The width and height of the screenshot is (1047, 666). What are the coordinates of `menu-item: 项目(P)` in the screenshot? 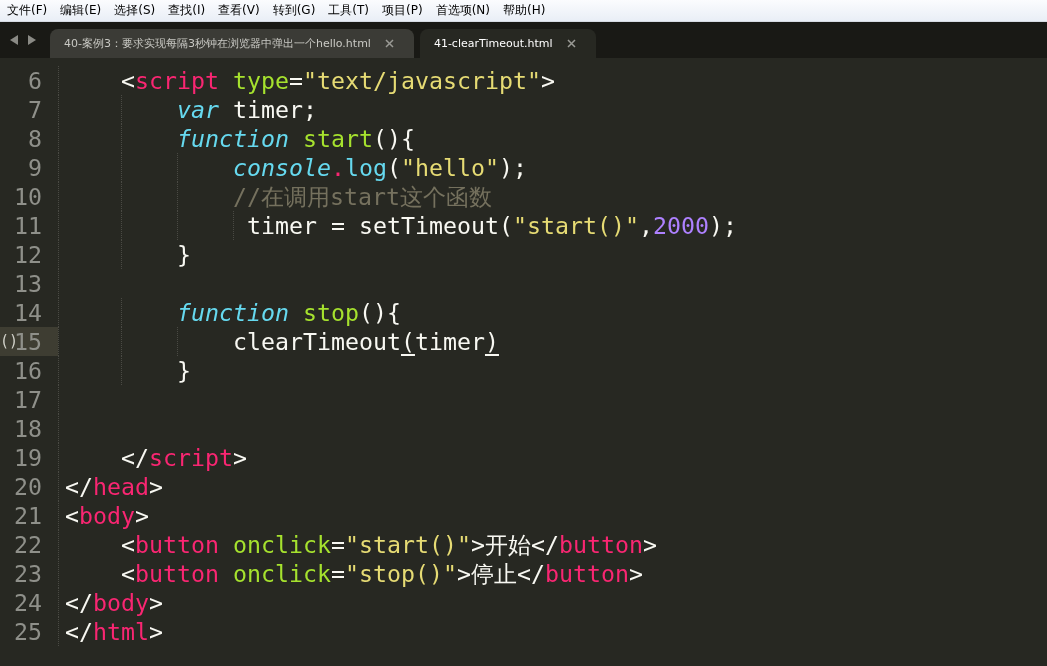 It's located at (402, 10).